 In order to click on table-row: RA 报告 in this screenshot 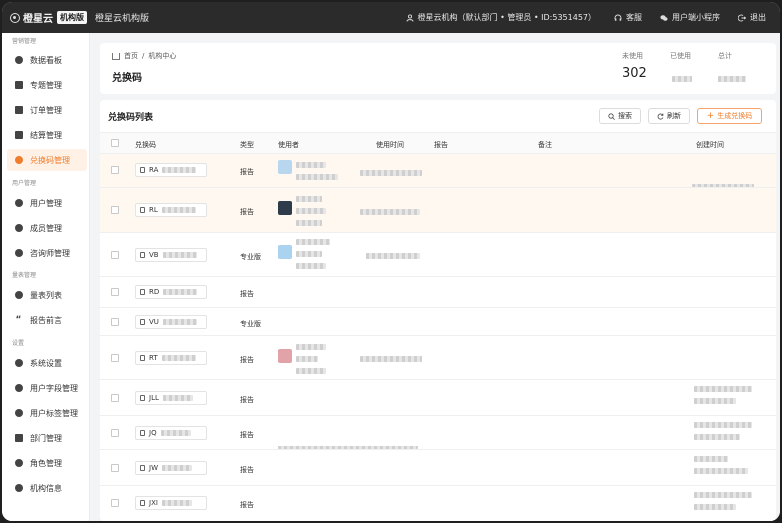, I will do `click(438, 171)`.